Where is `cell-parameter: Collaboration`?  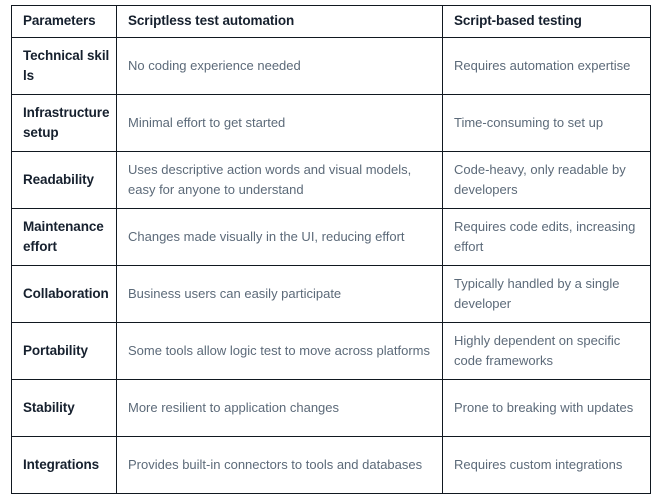
cell-parameter: Collaboration is located at coordinates (64, 294).